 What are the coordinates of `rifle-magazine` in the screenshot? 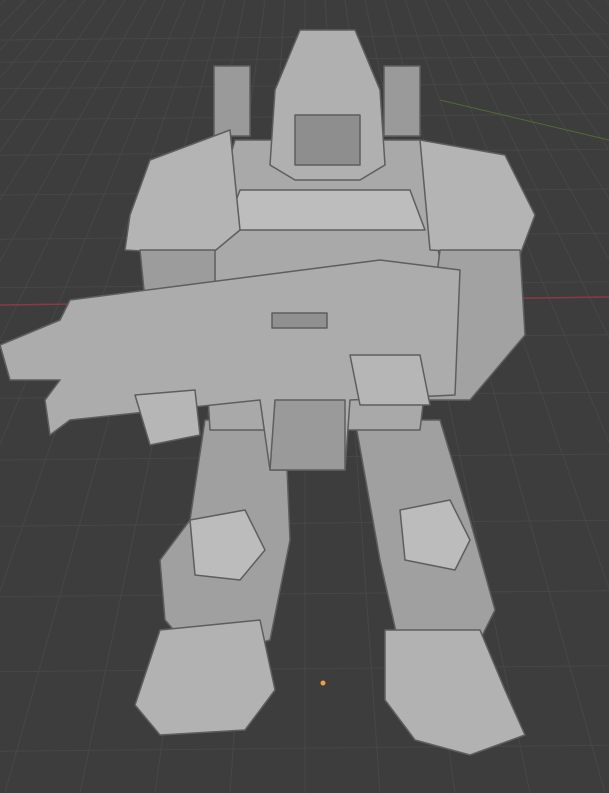 It's located at (307, 435).